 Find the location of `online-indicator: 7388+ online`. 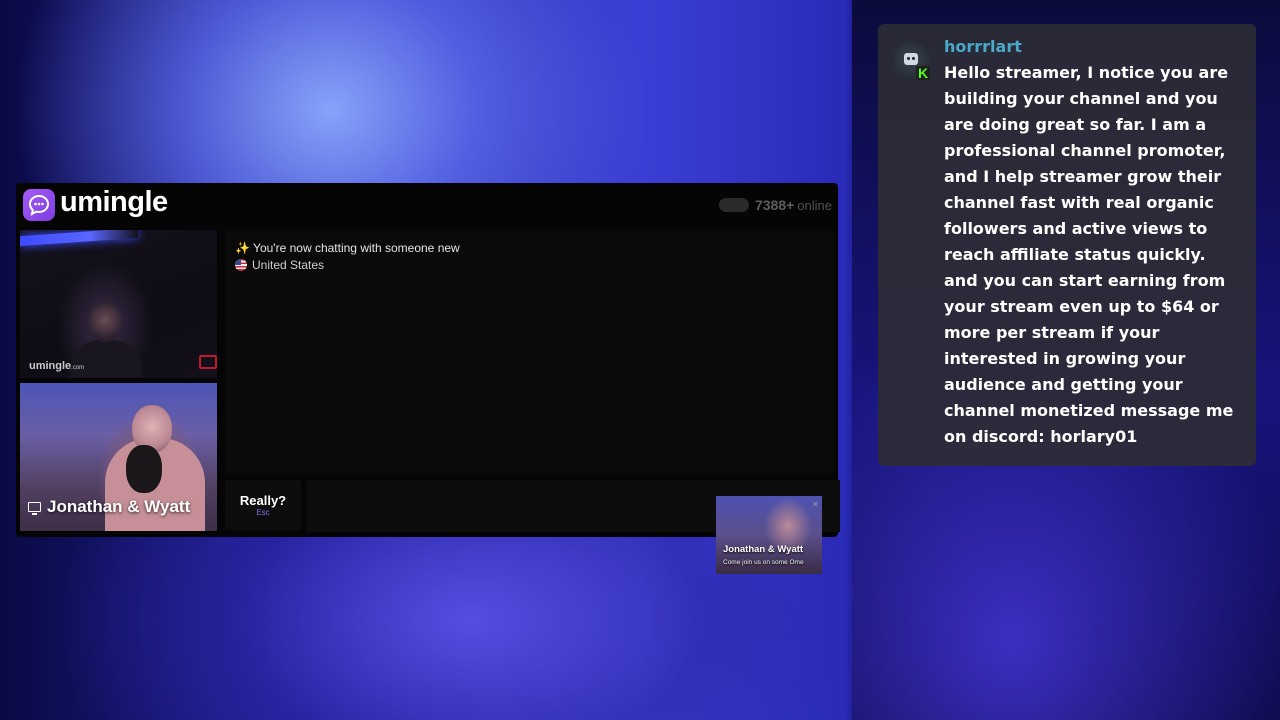

online-indicator: 7388+ online is located at coordinates (775, 205).